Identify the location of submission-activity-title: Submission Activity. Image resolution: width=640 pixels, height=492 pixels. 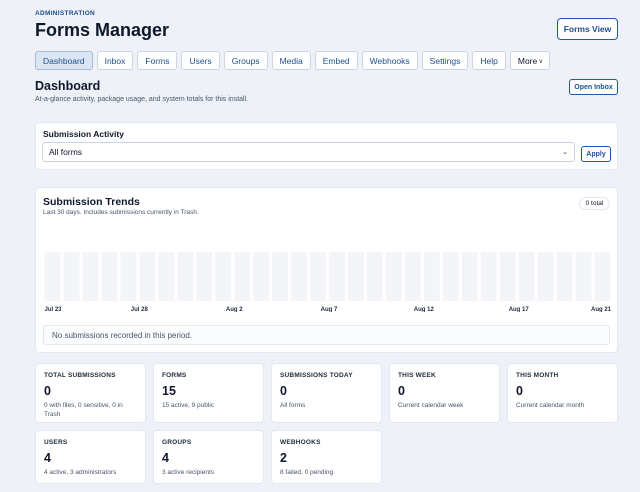
(83, 134).